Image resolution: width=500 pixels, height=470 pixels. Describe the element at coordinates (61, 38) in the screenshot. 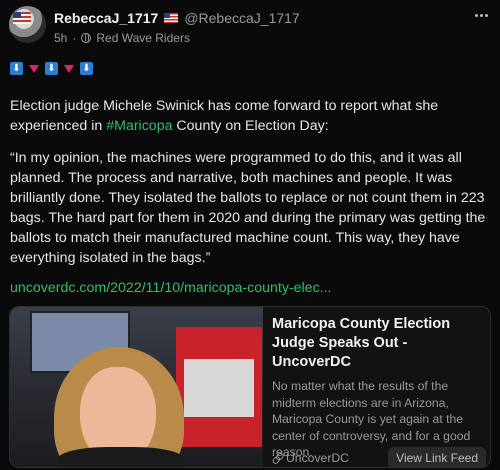

I see `post-time: 5h` at that location.